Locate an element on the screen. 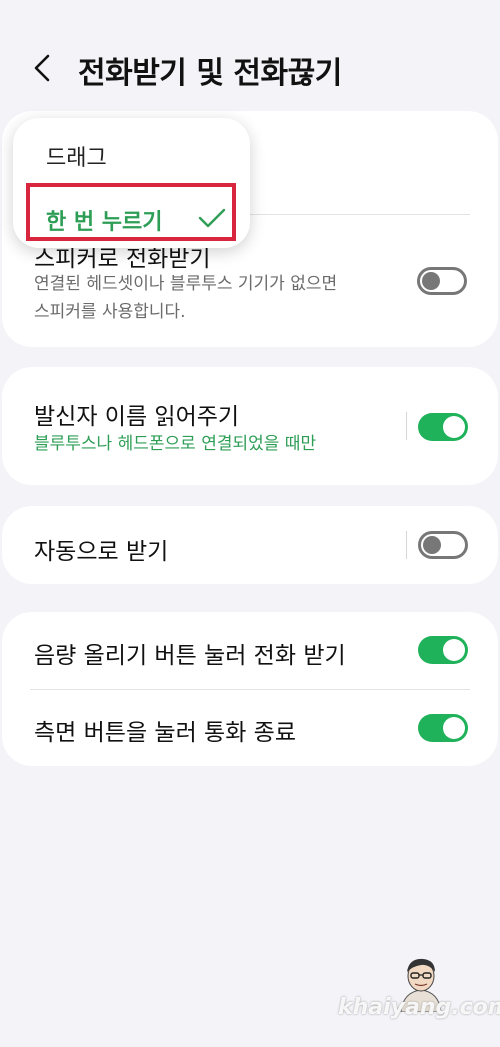 Image resolution: width=500 pixels, height=1047 pixels. divider is located at coordinates (250, 689).